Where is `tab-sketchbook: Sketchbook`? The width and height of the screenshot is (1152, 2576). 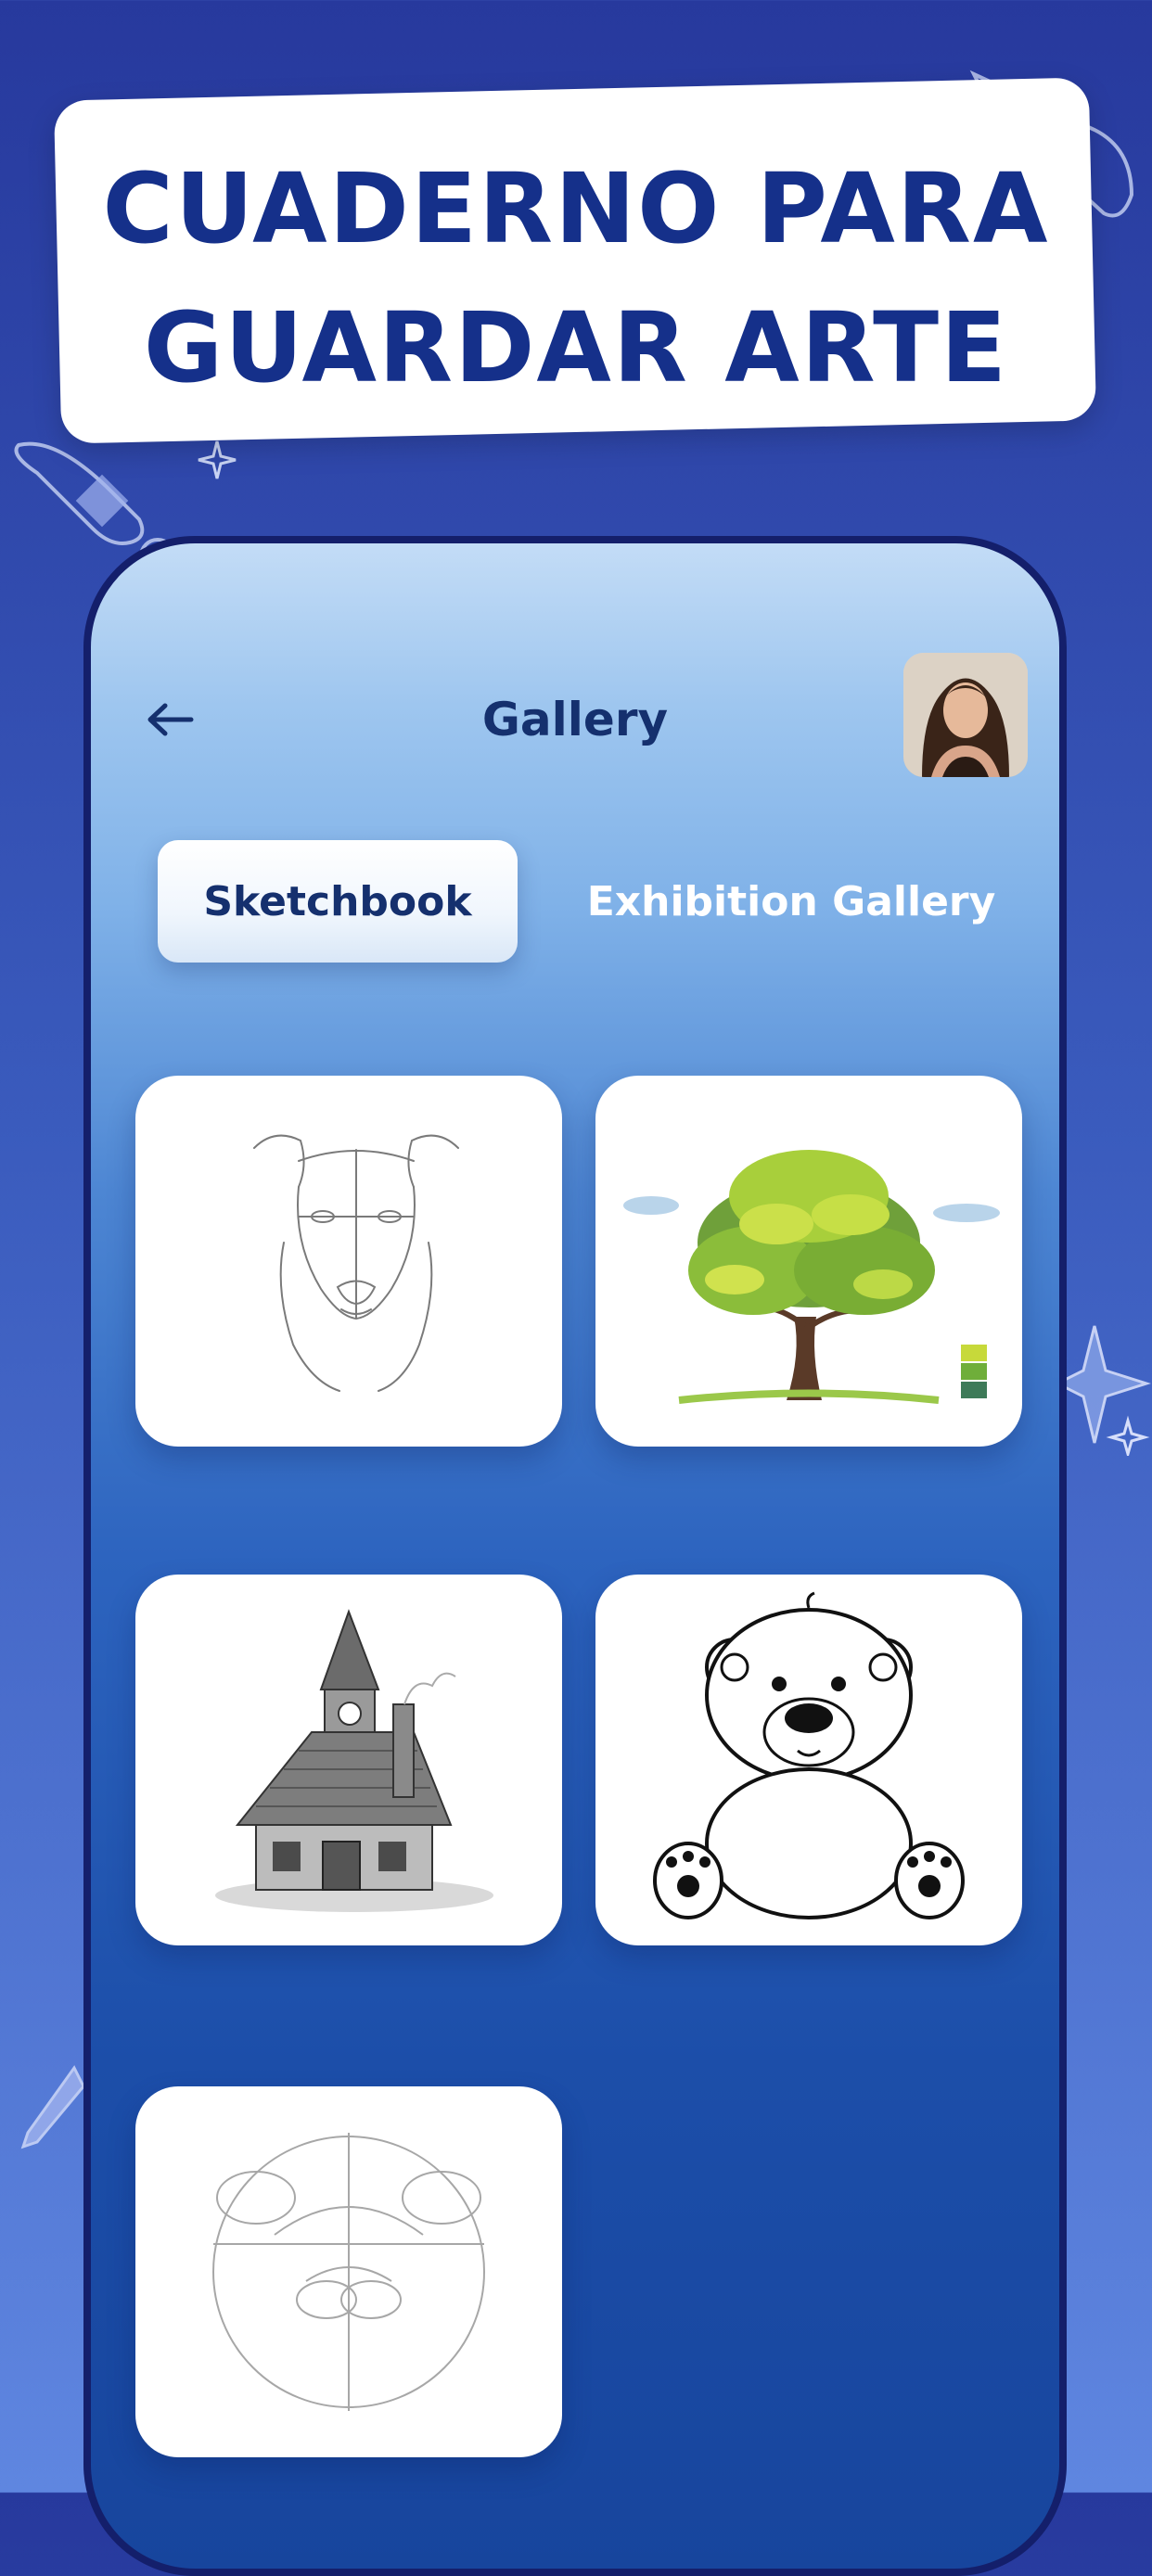
tab-sketchbook: Sketchbook is located at coordinates (338, 901).